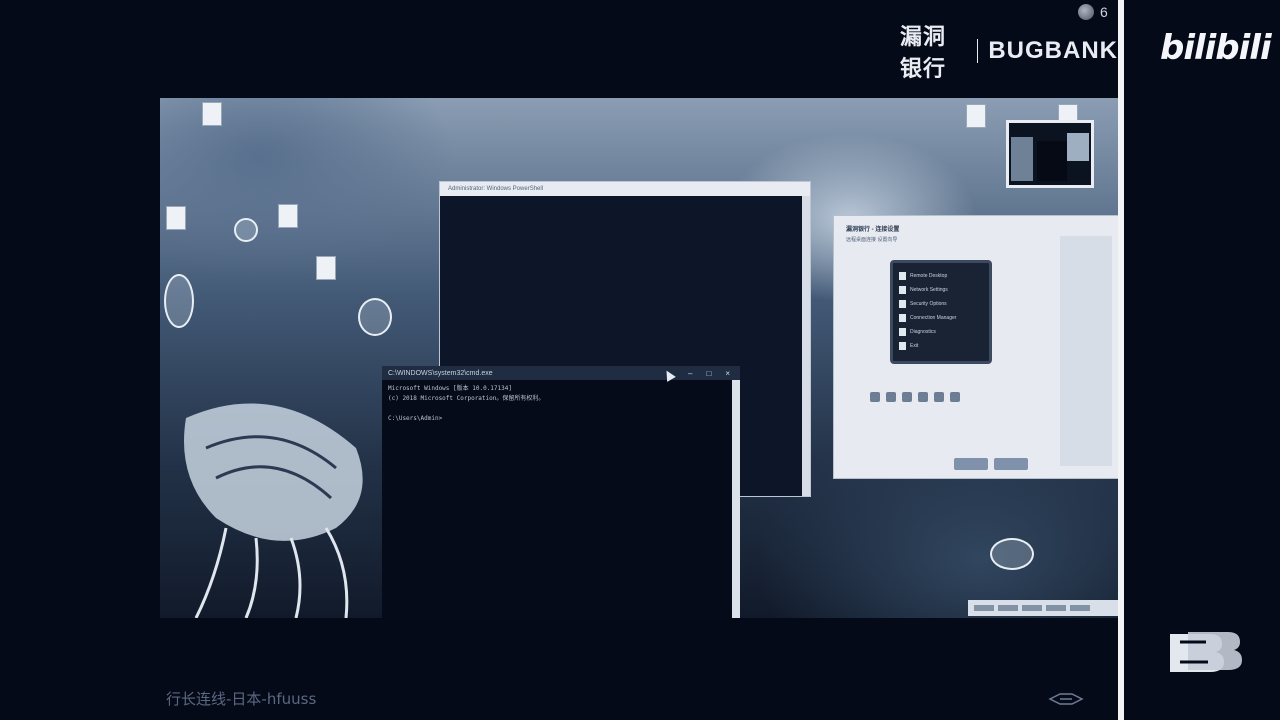 The width and height of the screenshot is (1280, 720). What do you see at coordinates (625, 189) in the screenshot?
I see `powershell-titlebar: Administrator: Windows PowerShell` at bounding box center [625, 189].